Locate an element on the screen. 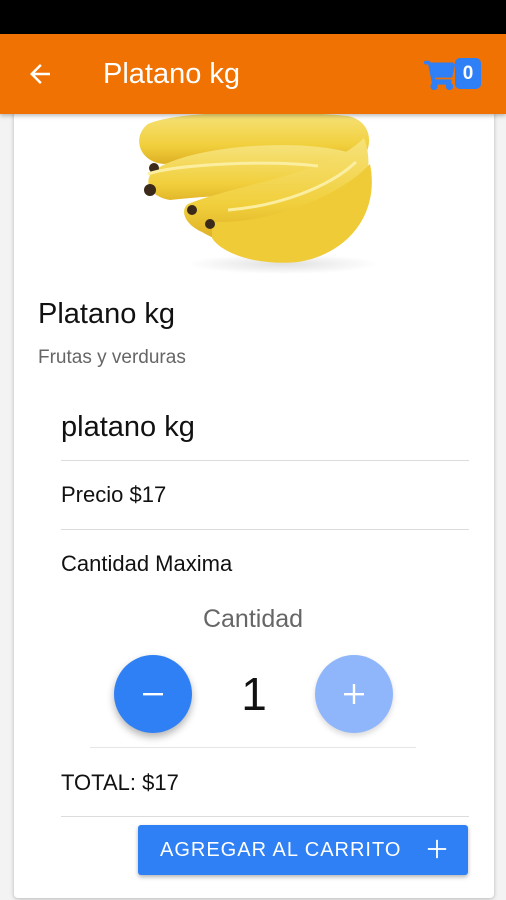 The image size is (506, 900). shopping-cart-icon is located at coordinates (440, 75).